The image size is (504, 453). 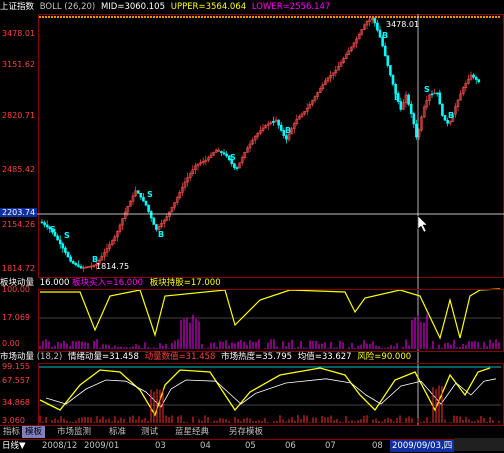 What do you see at coordinates (149, 432) in the screenshot?
I see `tab-test: 测试` at bounding box center [149, 432].